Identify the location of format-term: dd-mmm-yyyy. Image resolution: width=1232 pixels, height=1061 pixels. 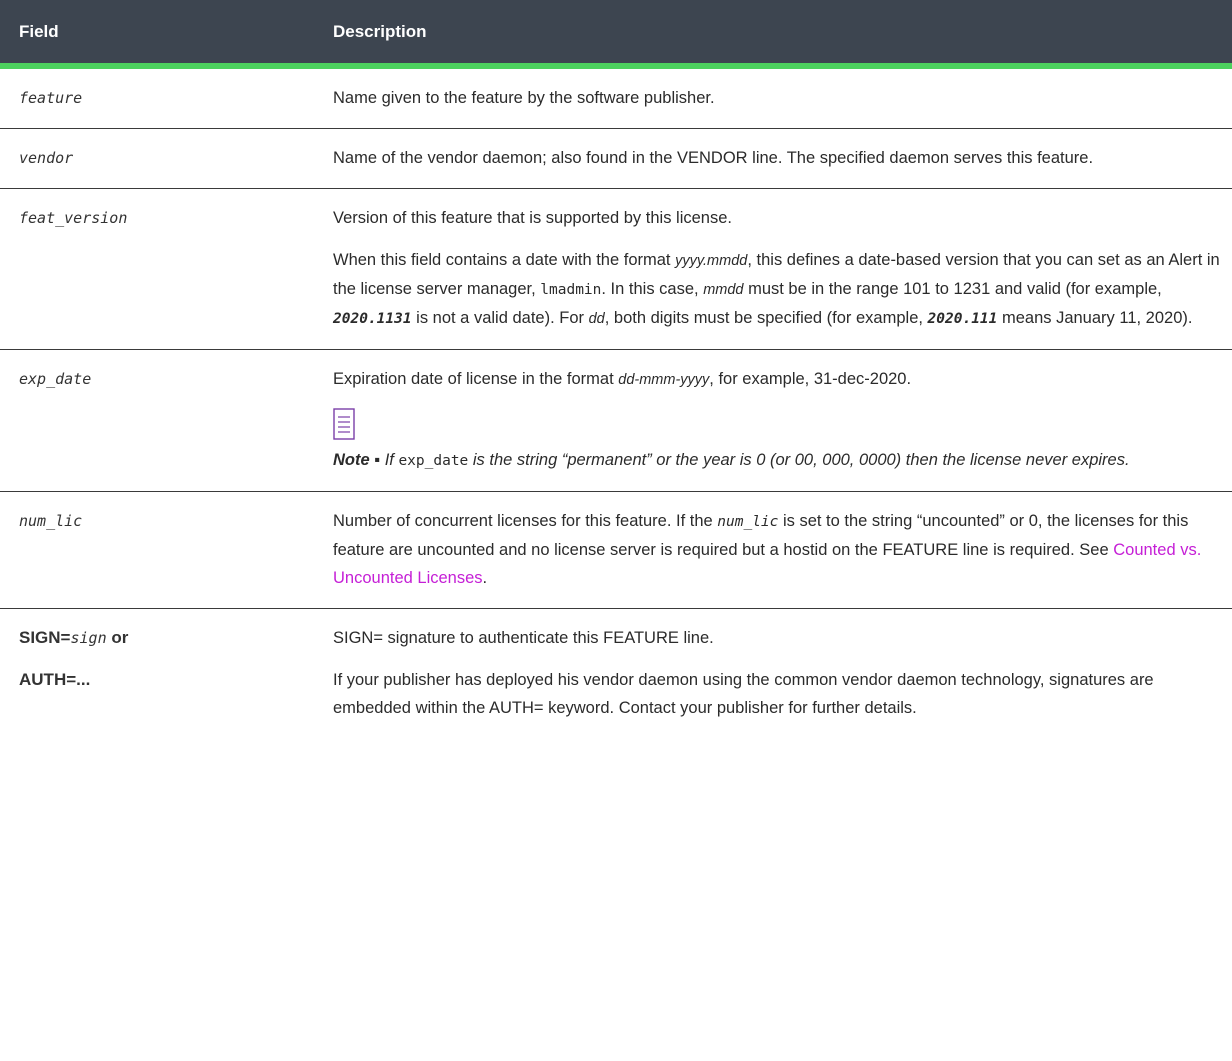
(664, 380).